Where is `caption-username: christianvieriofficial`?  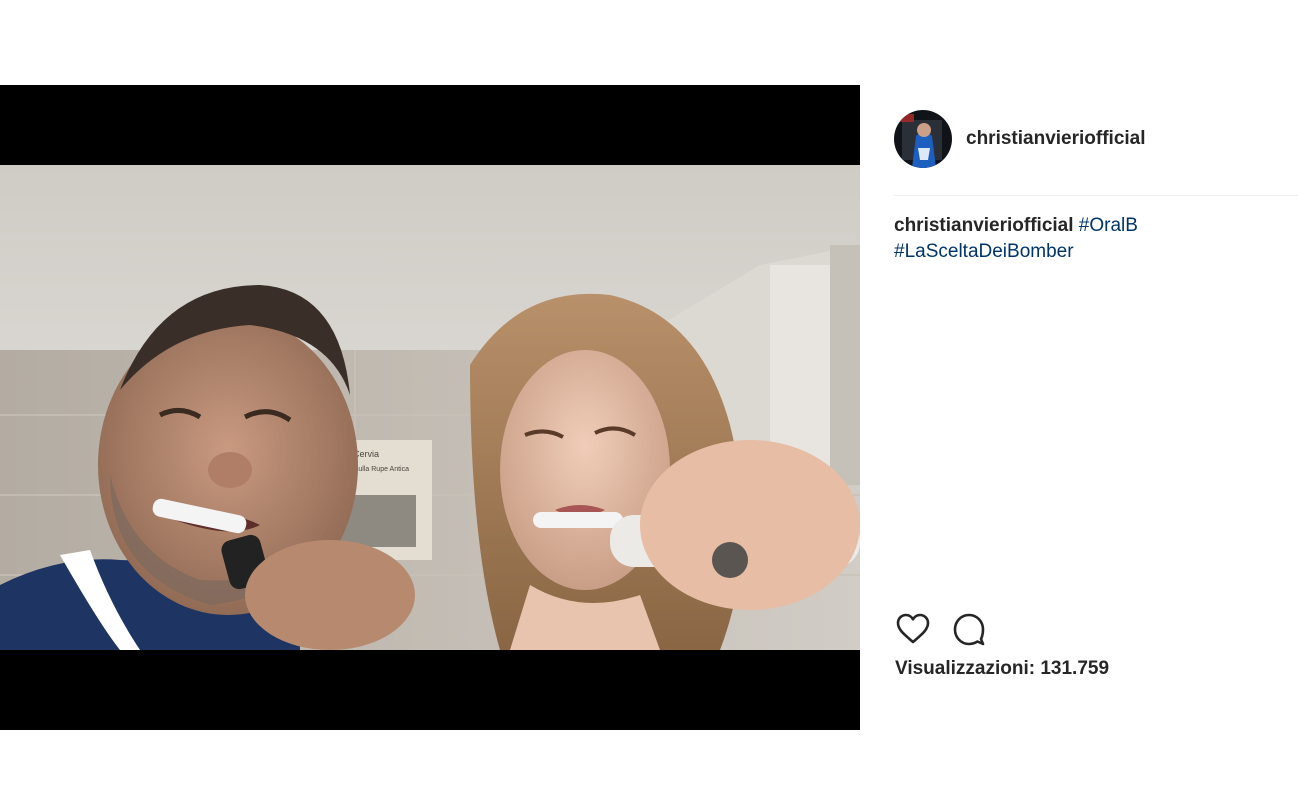 caption-username: christianvieriofficial is located at coordinates (984, 225).